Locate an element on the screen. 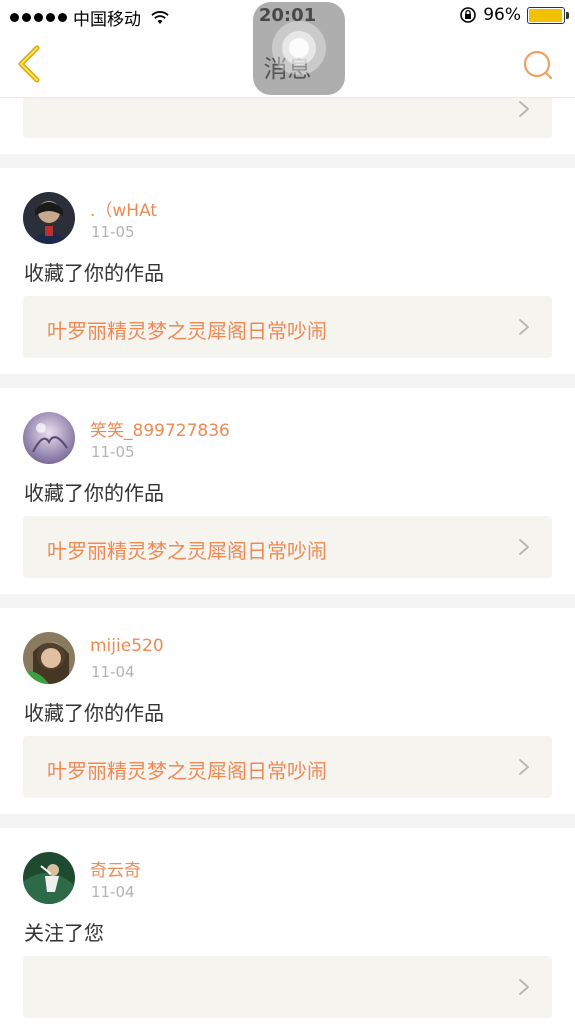 This screenshot has height=1024, width=575. status-right: 96% is located at coordinates (514, 15).